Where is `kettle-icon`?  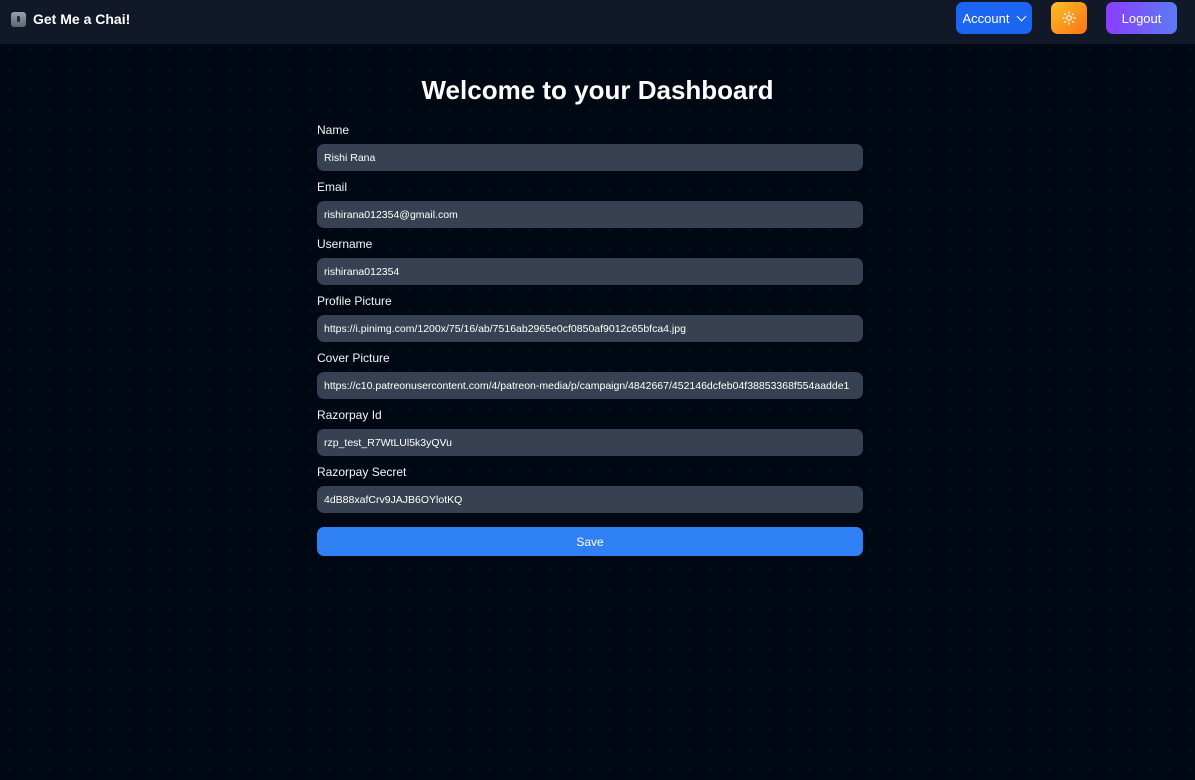
kettle-icon is located at coordinates (18, 19).